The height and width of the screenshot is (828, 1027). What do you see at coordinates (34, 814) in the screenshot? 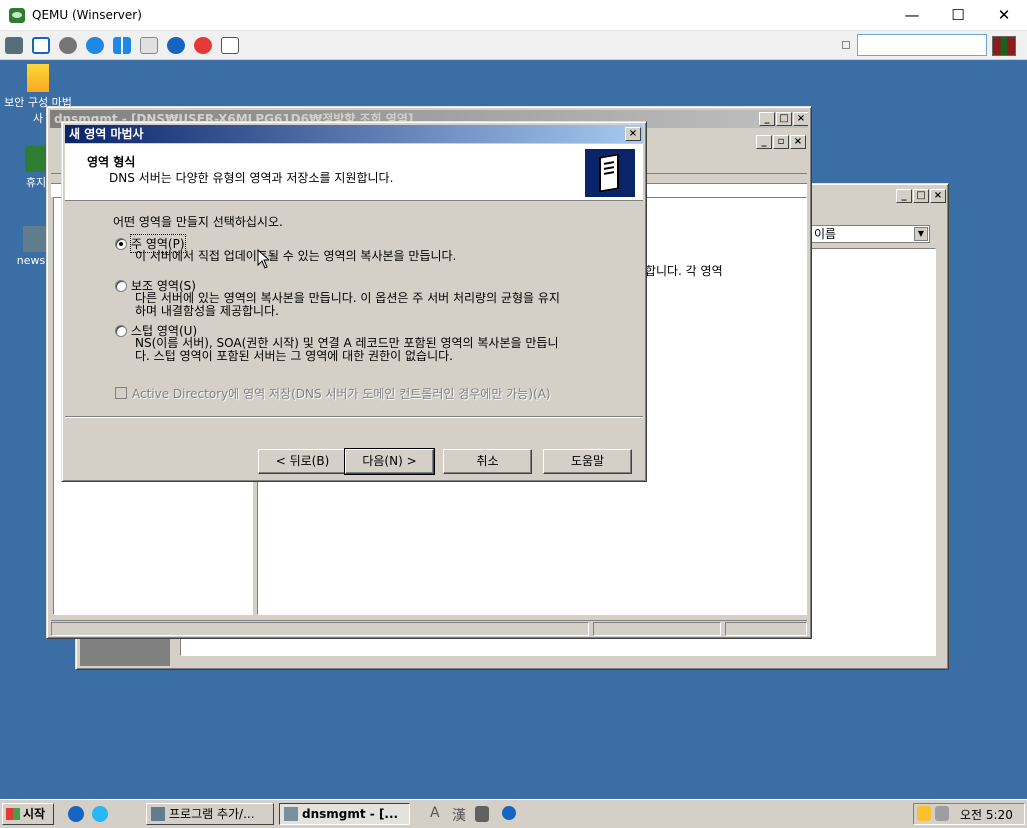
I see `start-label: 시작` at bounding box center [34, 814].